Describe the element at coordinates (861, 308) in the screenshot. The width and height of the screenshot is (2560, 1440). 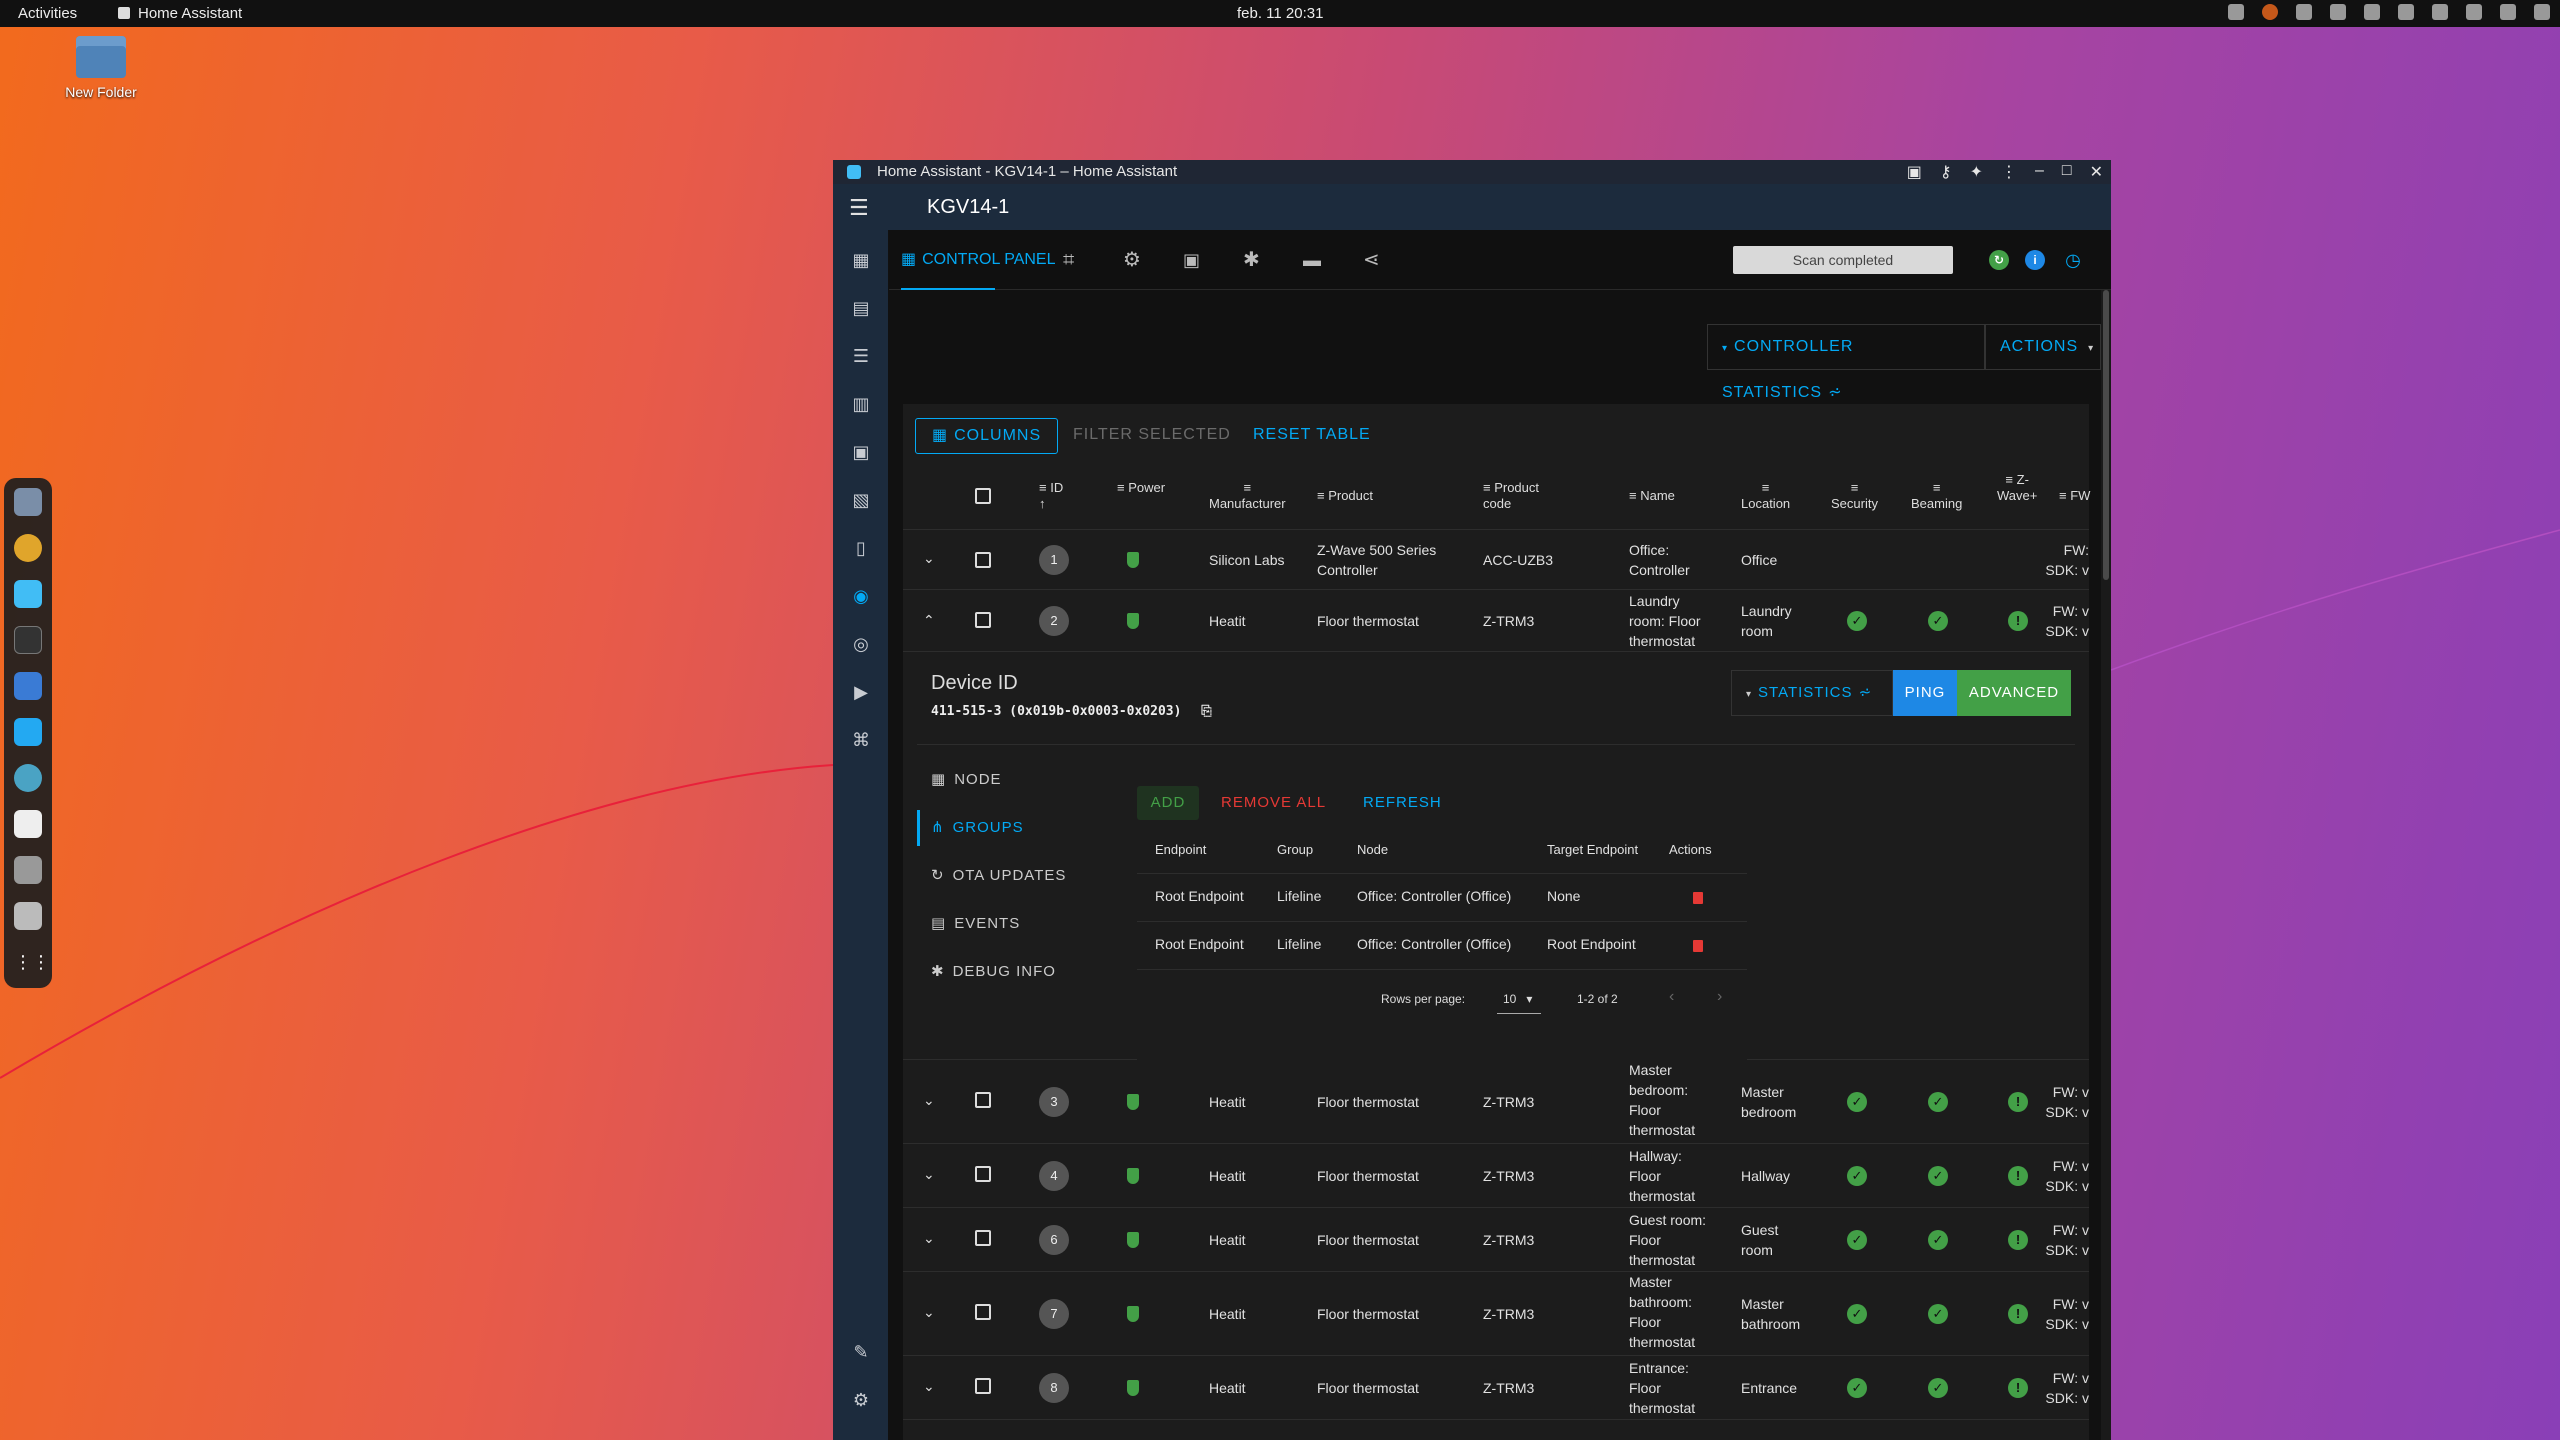
I see `map-icon: ▤` at that location.